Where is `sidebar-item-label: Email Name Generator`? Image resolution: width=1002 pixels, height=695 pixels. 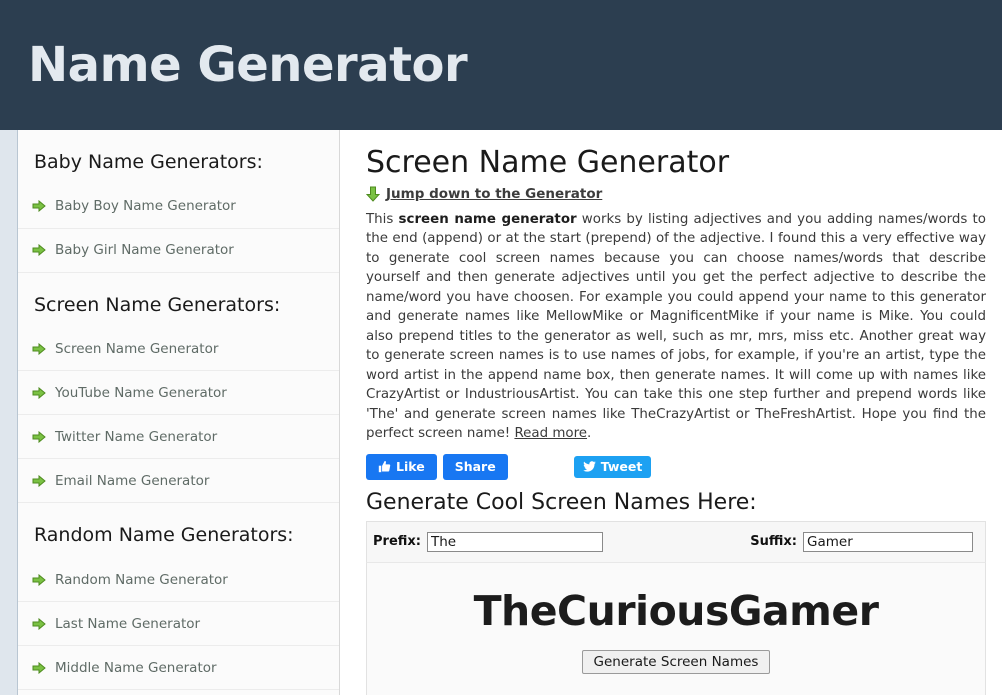
sidebar-item-label: Email Name Generator is located at coordinates (132, 480).